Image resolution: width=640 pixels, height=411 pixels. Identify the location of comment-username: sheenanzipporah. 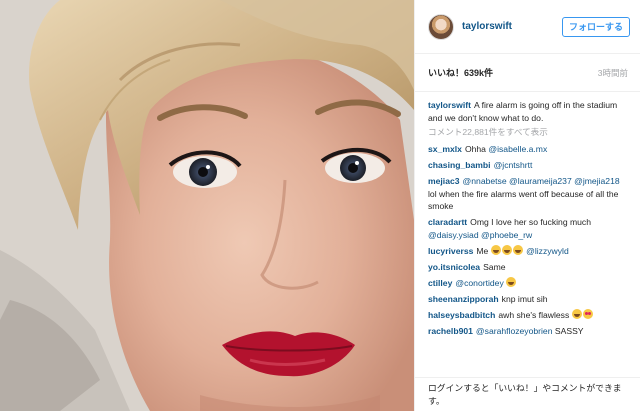
(463, 299).